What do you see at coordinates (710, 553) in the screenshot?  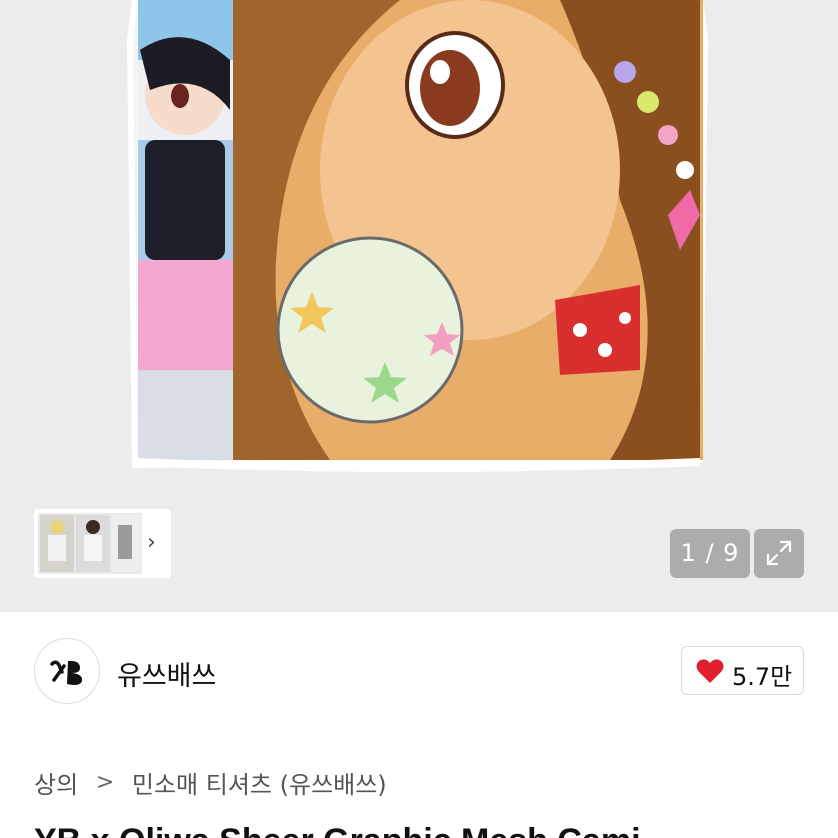 I see `image-counter: 1 / 9` at bounding box center [710, 553].